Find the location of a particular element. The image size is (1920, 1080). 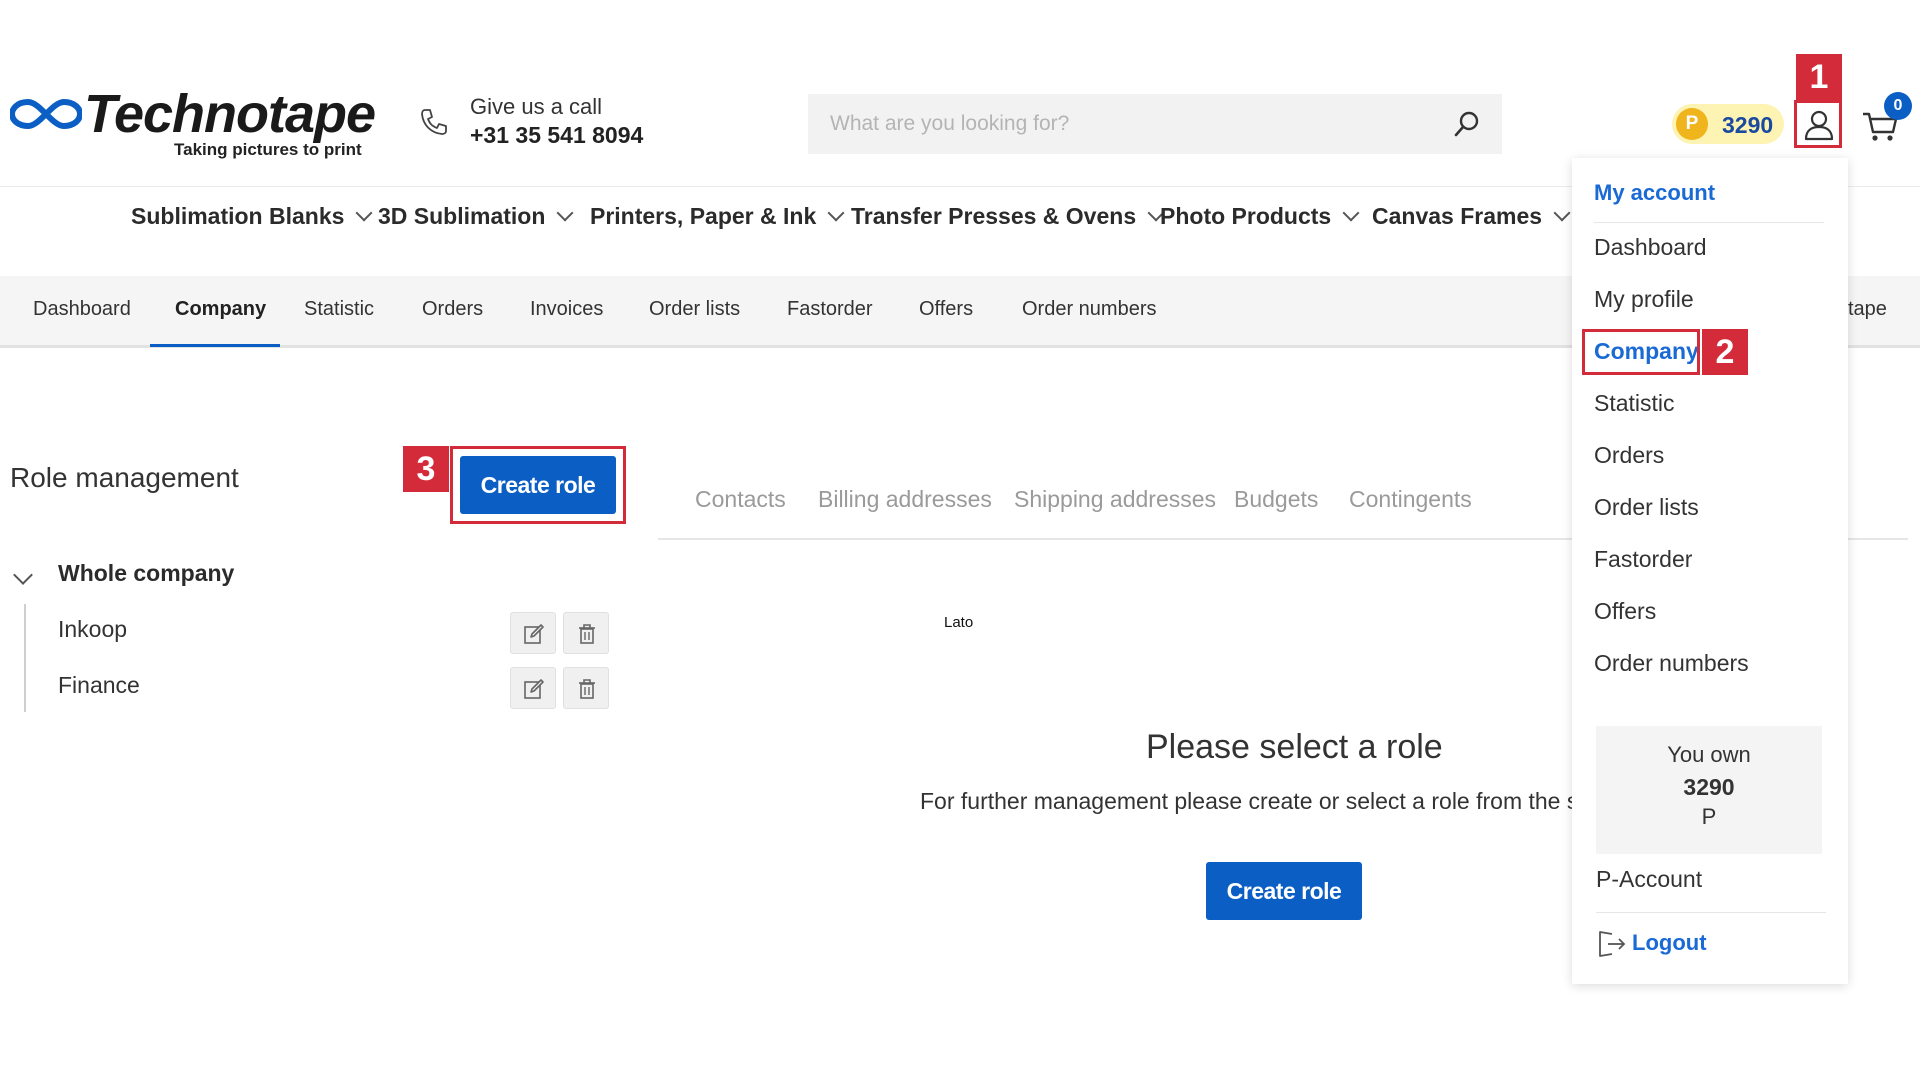

delete-finance-button is located at coordinates (586, 688).